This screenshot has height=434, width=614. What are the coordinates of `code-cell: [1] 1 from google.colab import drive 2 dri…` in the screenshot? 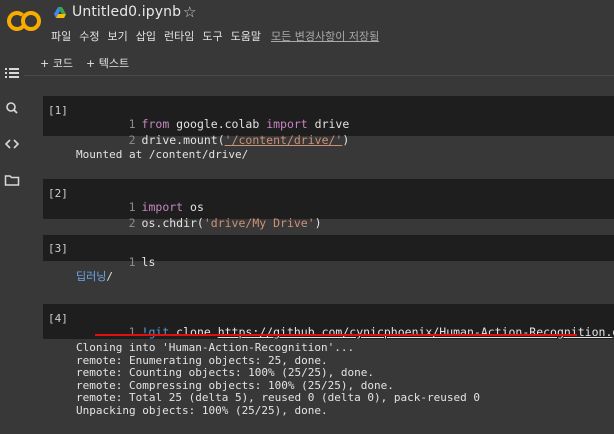 It's located at (328, 121).